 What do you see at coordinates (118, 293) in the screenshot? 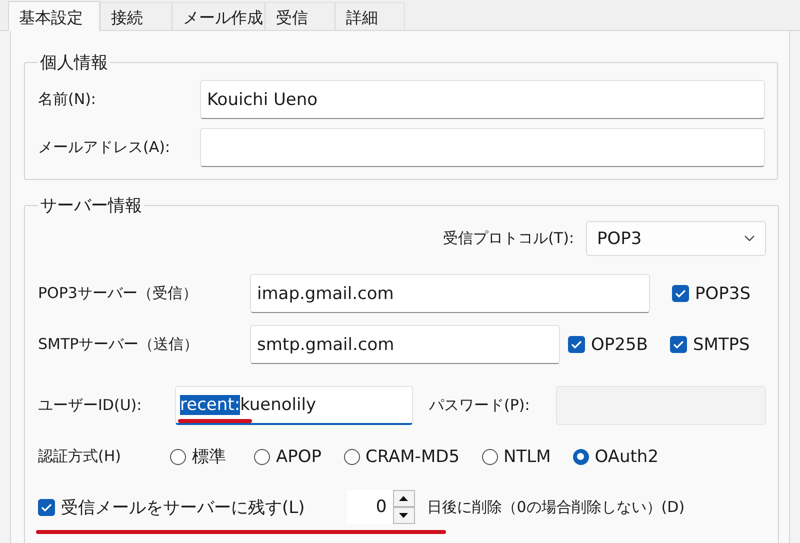
I see `field-label: POP3サーバー（受信）` at bounding box center [118, 293].